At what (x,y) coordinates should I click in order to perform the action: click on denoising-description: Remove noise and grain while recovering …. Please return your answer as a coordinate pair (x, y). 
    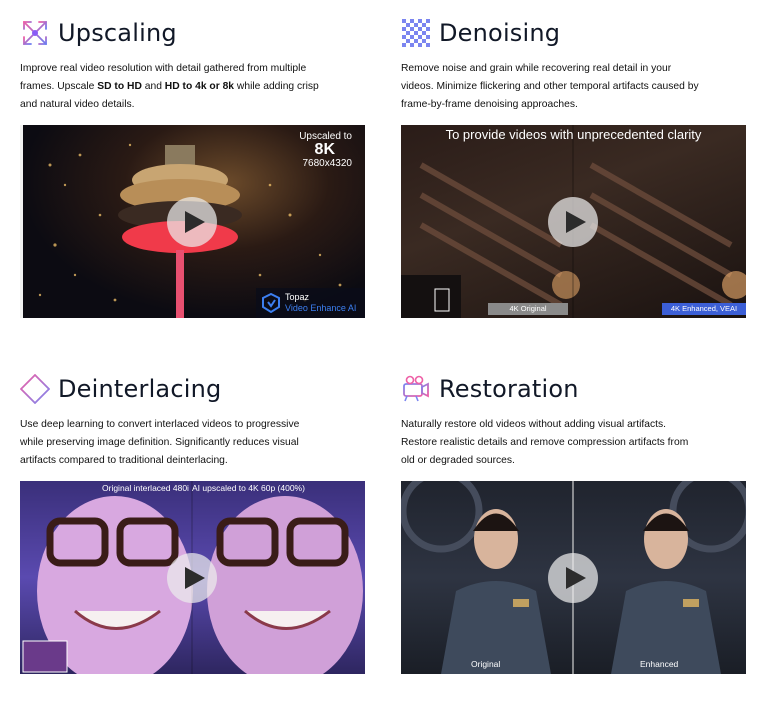
    Looking at the image, I should click on (550, 86).